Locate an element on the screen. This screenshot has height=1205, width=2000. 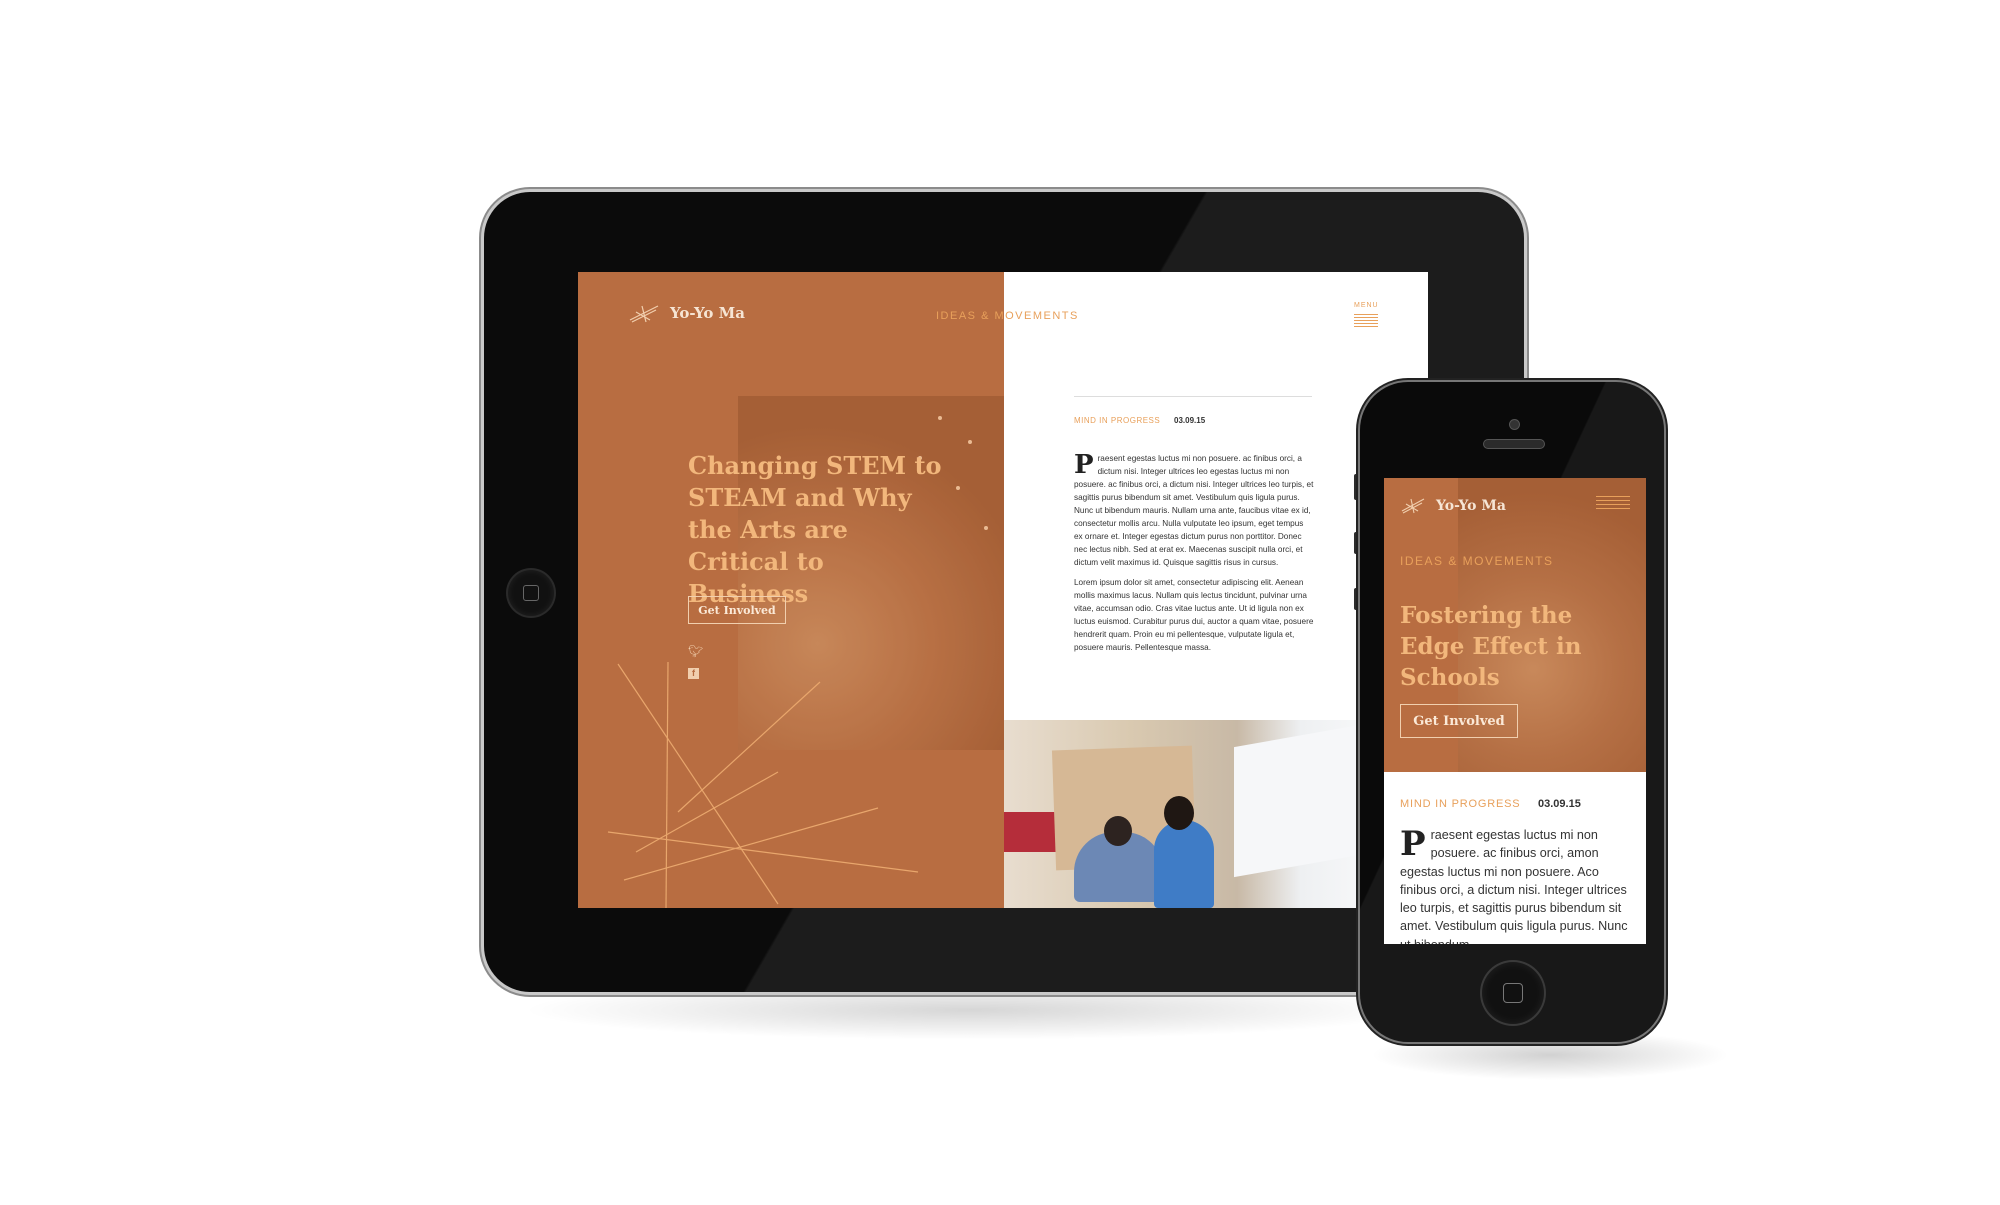
tablet-home-button is located at coordinates (531, 593).